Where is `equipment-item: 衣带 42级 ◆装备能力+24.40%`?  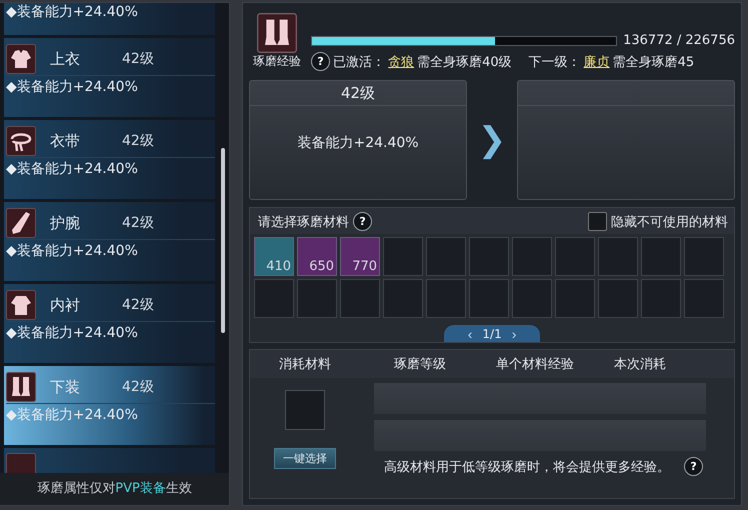 equipment-item: 衣带 42级 ◆装备能力+24.40% is located at coordinates (110, 159).